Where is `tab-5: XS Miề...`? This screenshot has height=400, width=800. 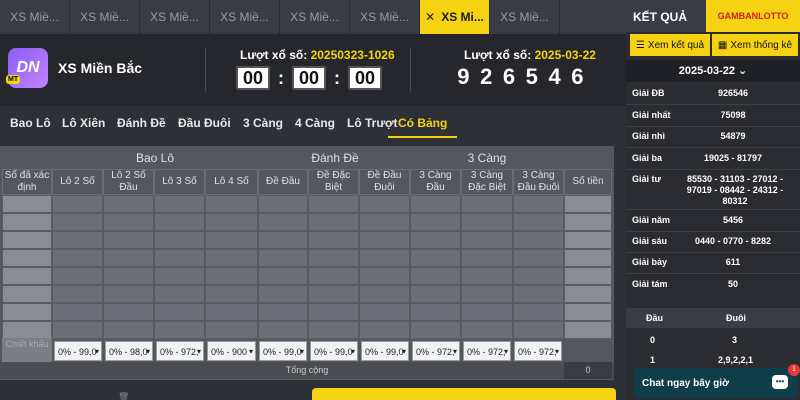 tab-5: XS Miề... is located at coordinates (385, 17).